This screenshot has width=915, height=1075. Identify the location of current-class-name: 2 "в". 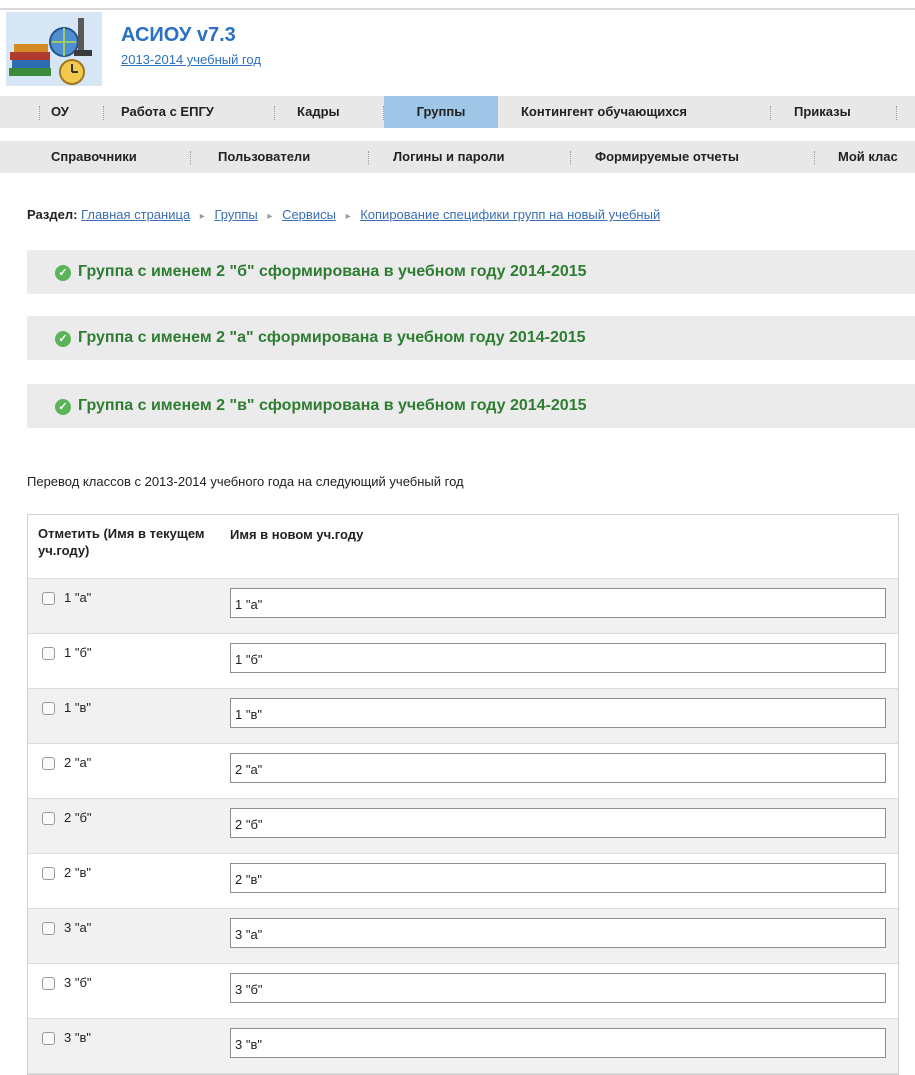
(77, 872).